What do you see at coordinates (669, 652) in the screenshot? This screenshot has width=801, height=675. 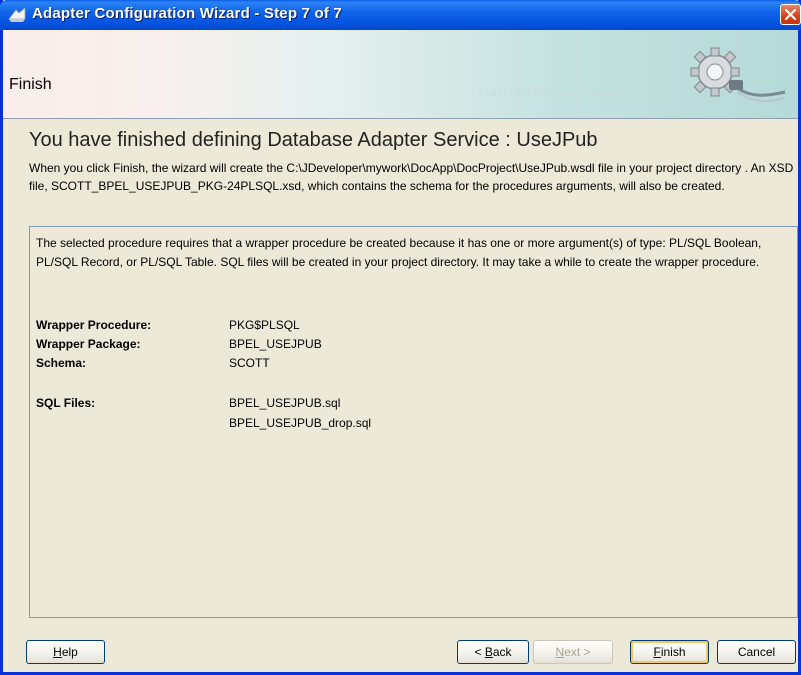 I see `finish-button: Finish` at bounding box center [669, 652].